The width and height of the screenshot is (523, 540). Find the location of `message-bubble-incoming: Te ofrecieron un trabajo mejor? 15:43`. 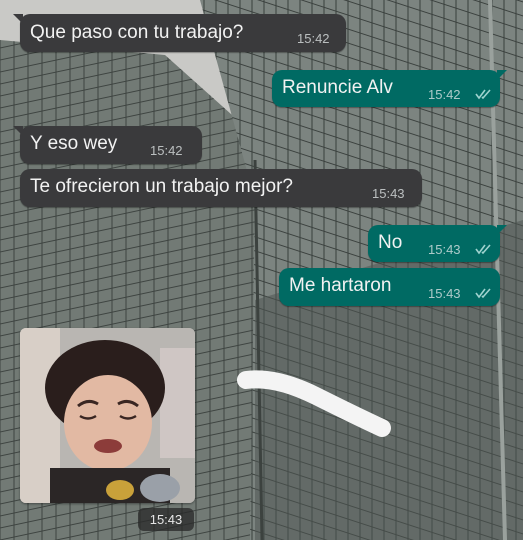

message-bubble-incoming: Te ofrecieron un trabajo mejor? 15:43 is located at coordinates (221, 188).